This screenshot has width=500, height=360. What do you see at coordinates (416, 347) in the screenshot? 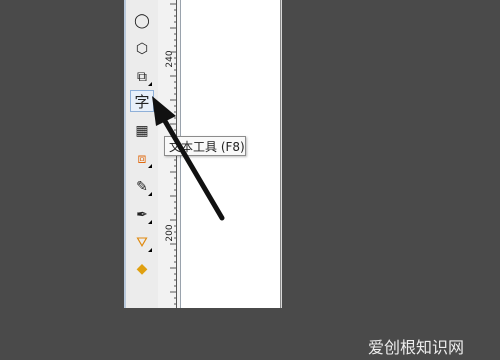
I see `watermark: 爱创根知识网` at bounding box center [416, 347].